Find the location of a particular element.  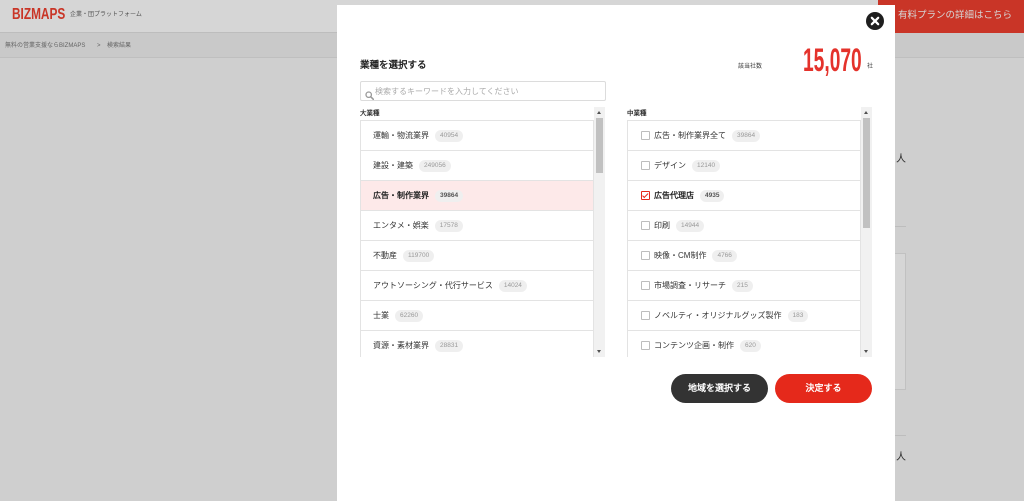

industry-label: 運輸・物流業界 is located at coordinates (401, 135).